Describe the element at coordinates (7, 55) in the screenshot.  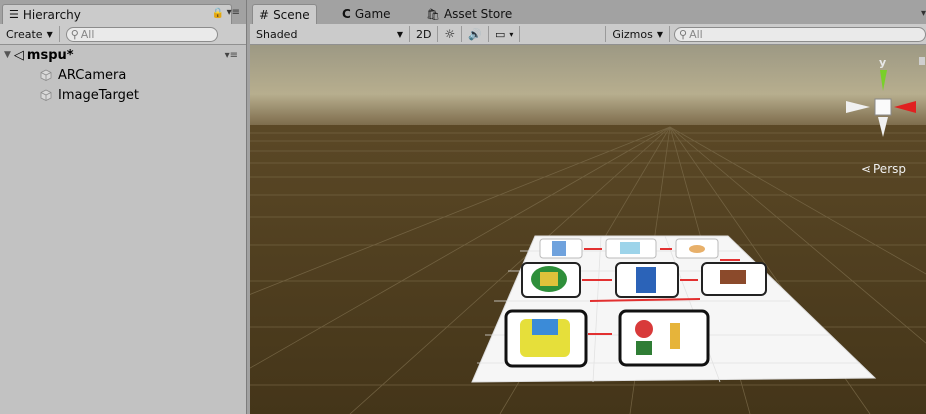
I see `expand-triangle-icon: ▼` at that location.